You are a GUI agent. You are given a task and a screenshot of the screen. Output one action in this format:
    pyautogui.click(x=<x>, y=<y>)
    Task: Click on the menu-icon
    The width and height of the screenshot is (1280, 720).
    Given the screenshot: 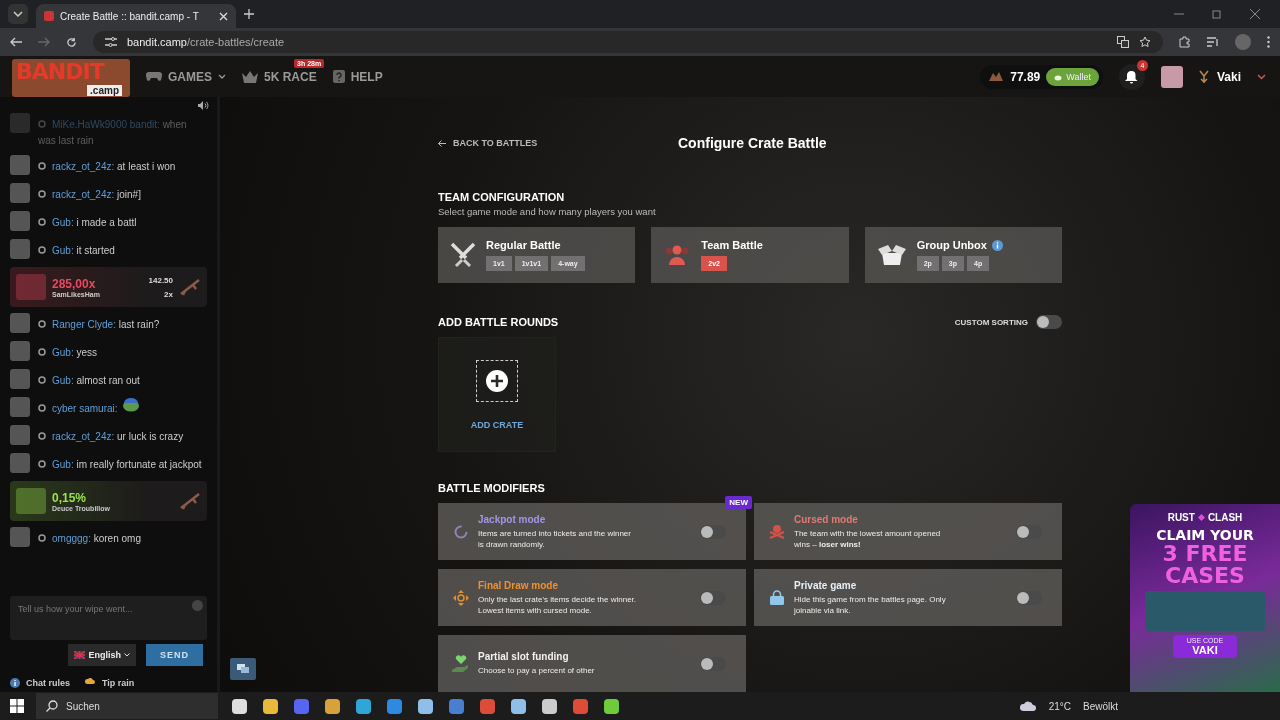 What is the action you would take?
    pyautogui.click(x=1268, y=42)
    